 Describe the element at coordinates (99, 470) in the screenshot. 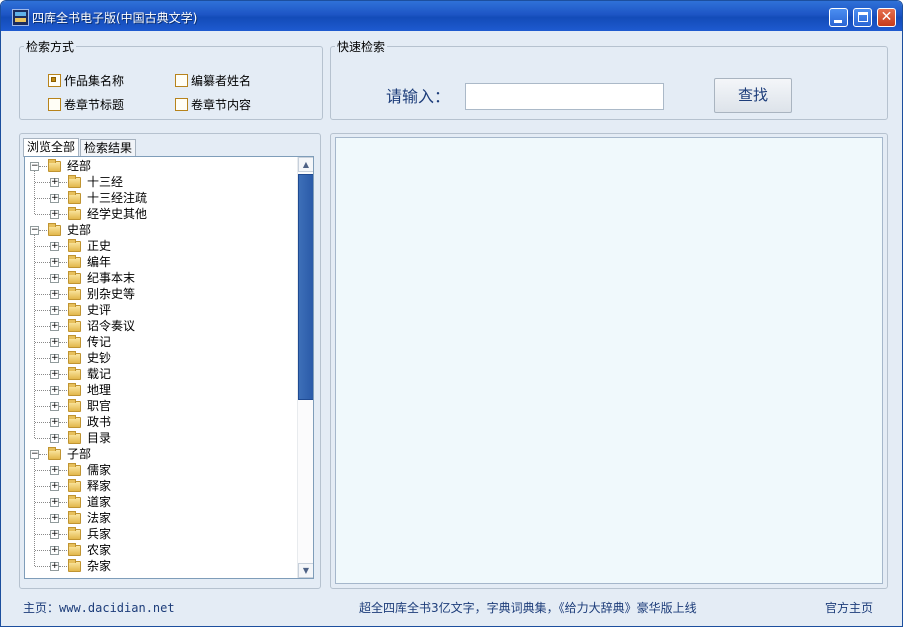

I see `tree-node-label: 儒家` at that location.